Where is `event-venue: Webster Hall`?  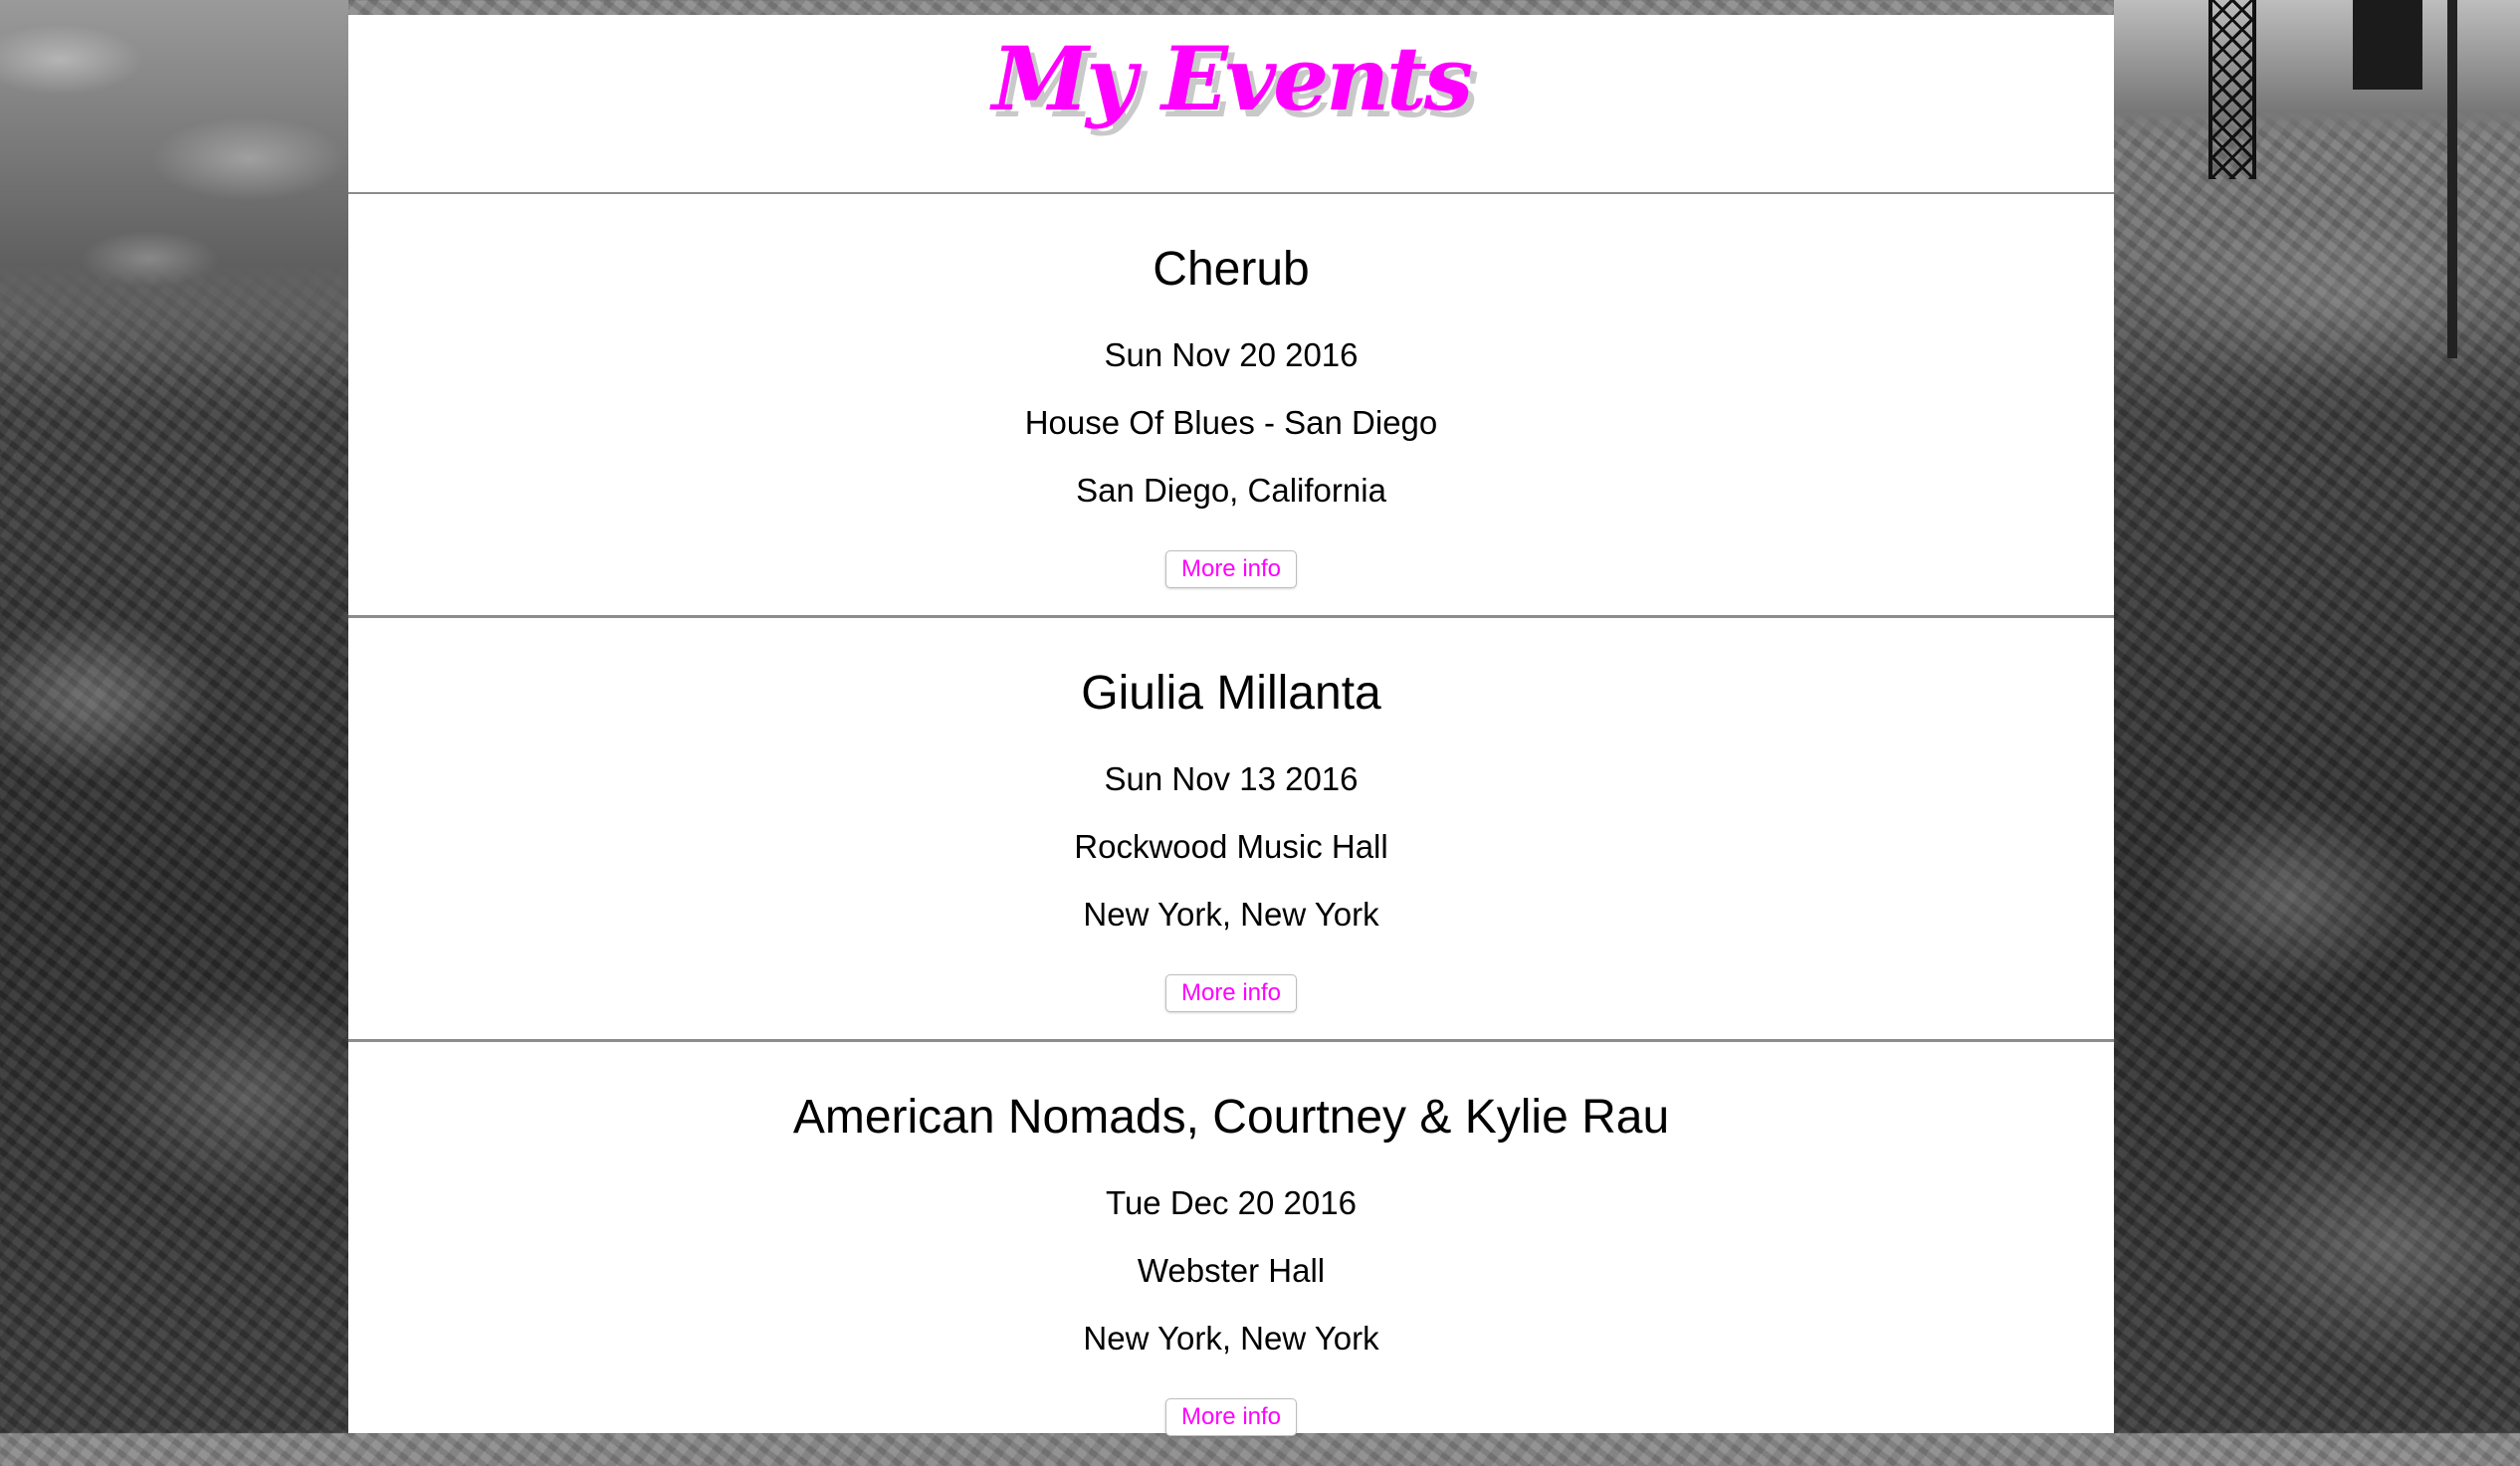 event-venue: Webster Hall is located at coordinates (1231, 1271).